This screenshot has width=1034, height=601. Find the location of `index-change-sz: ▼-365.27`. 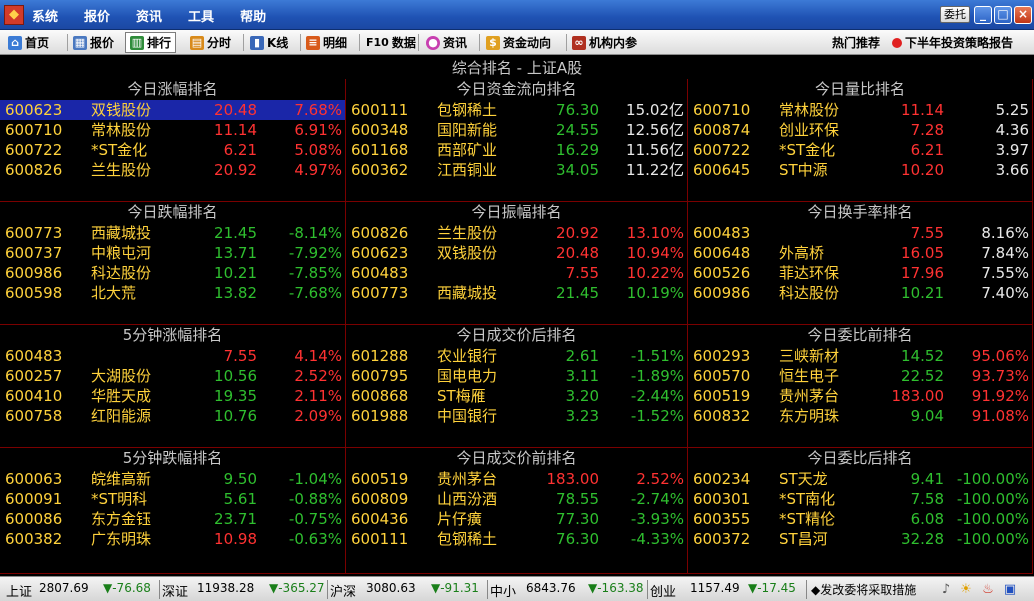

index-change-sz: ▼-365.27 is located at coordinates (297, 588).